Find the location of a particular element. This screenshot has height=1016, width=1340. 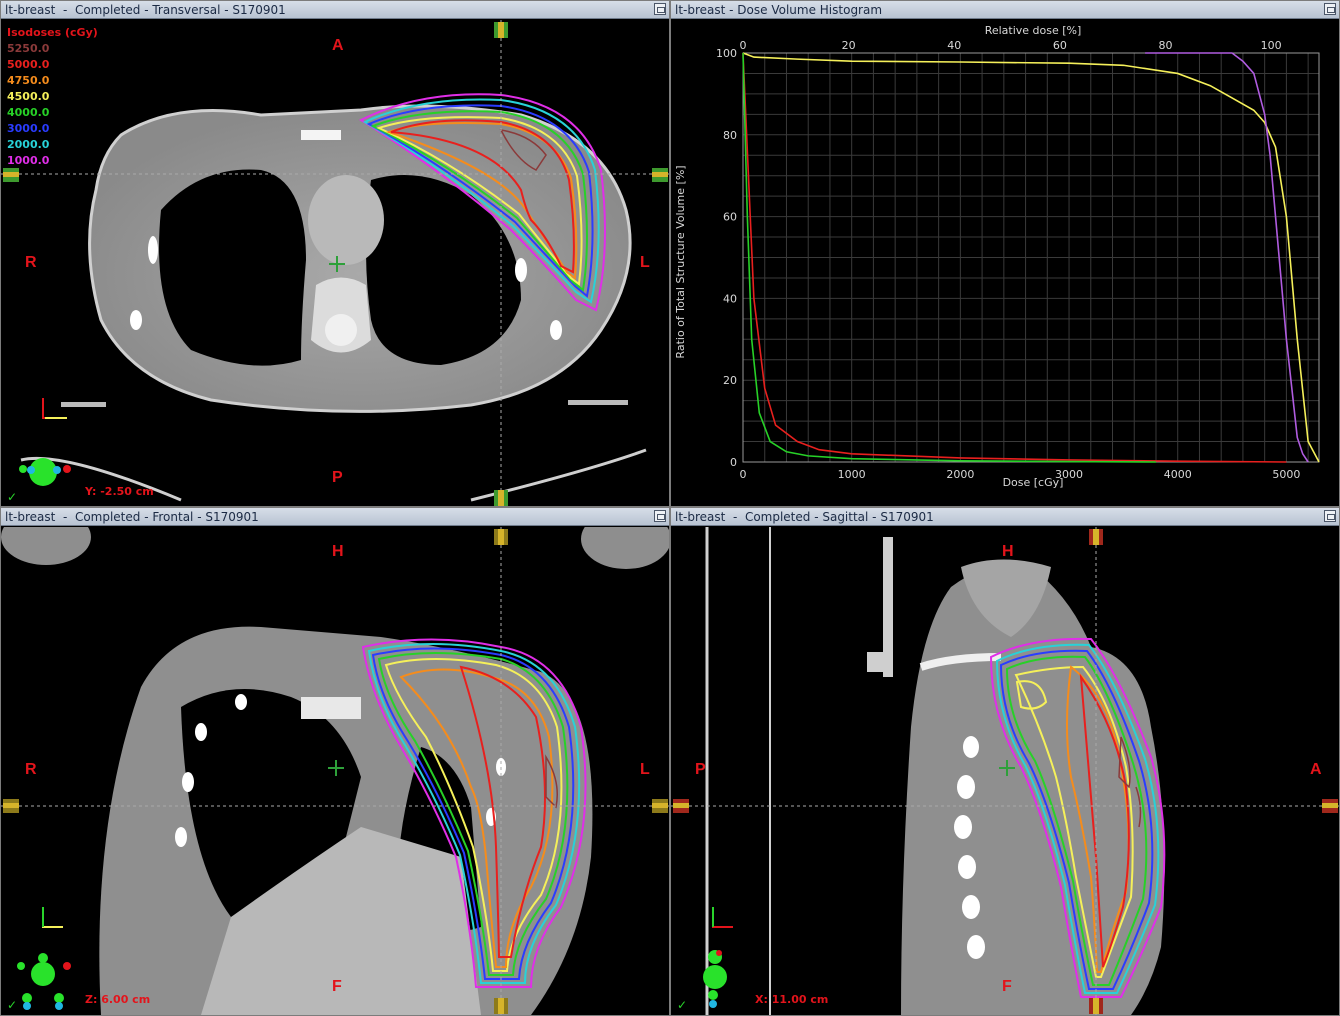

dvh-title-bar: lt-breast - Dose Volume Histogram is located at coordinates (1005, 10).